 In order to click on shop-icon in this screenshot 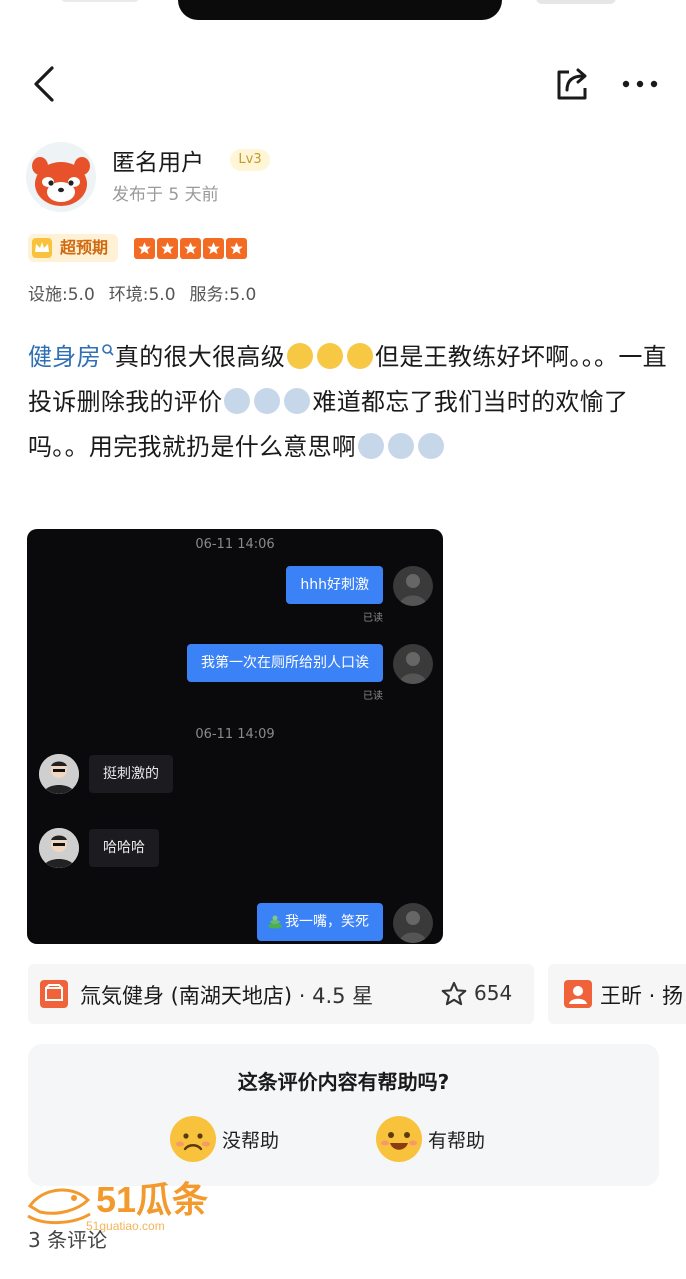, I will do `click(54, 994)`.